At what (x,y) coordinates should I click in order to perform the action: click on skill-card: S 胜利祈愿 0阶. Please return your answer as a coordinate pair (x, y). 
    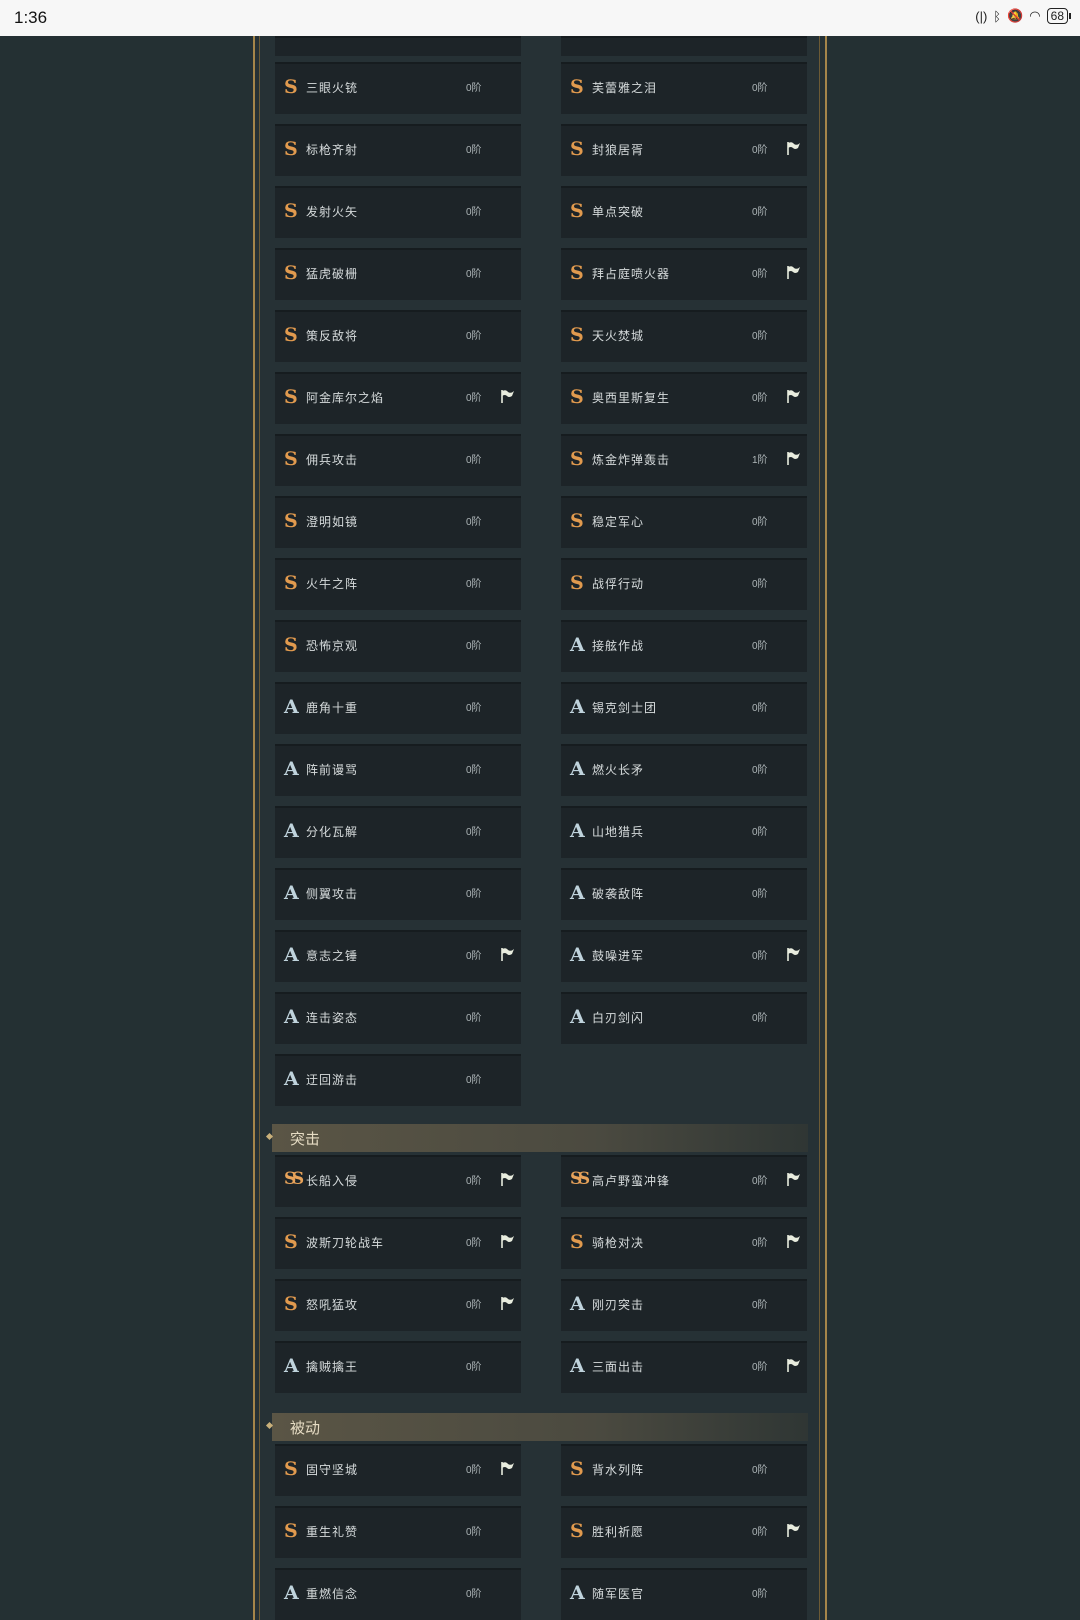
    Looking at the image, I should click on (684, 1532).